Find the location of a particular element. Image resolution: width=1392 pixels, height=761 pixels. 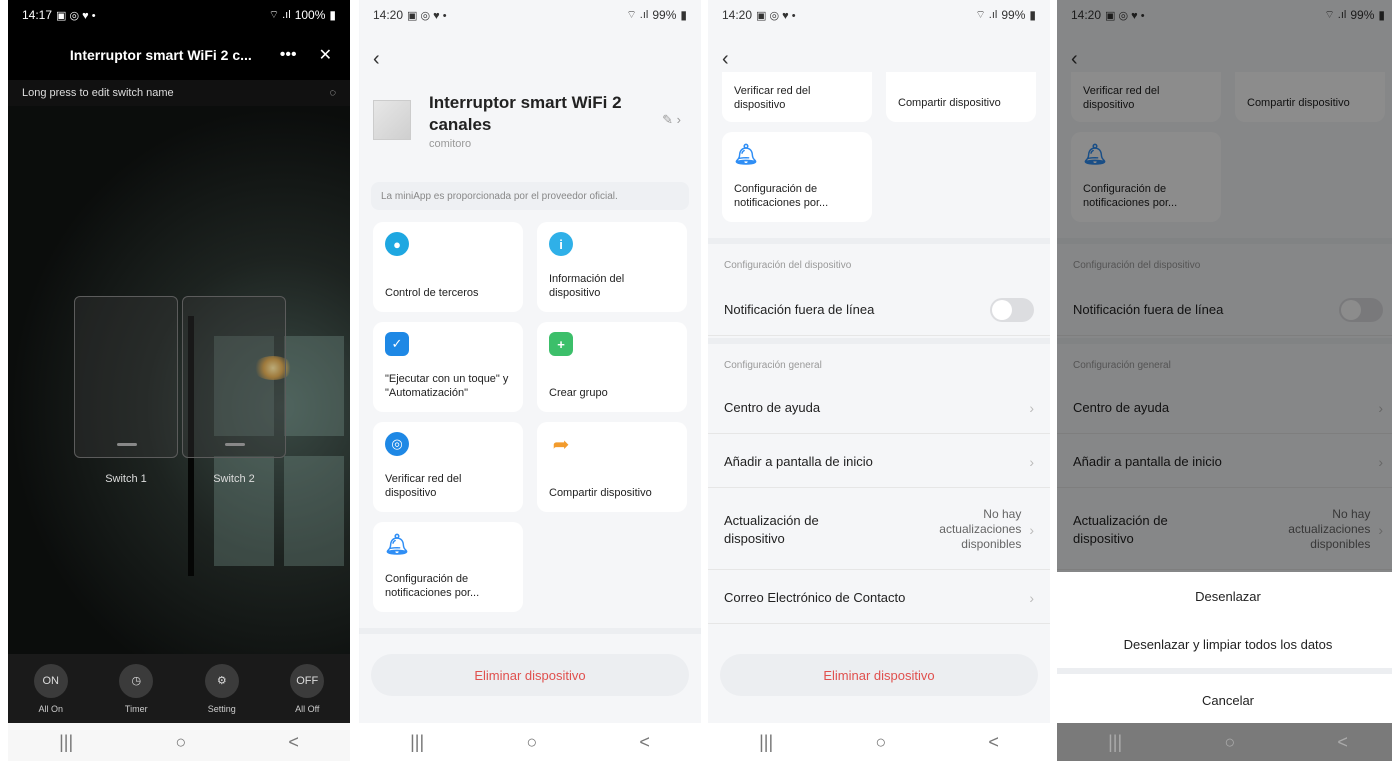

power-off-icon: OFF is located at coordinates (307, 680).